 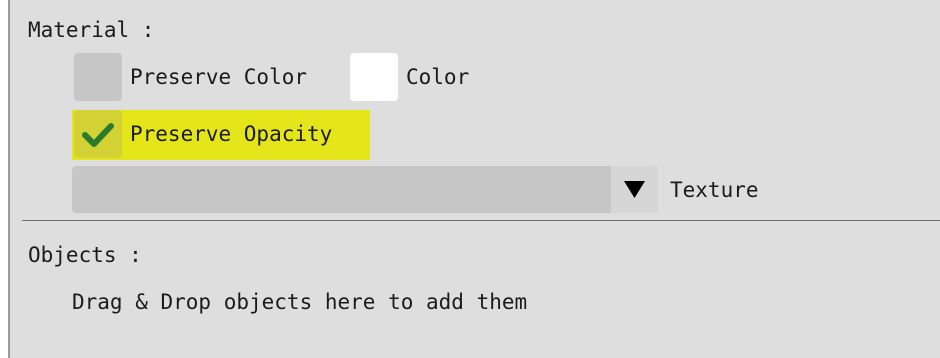 I want to click on preserve-color-label: Preserve Color, so click(x=219, y=77).